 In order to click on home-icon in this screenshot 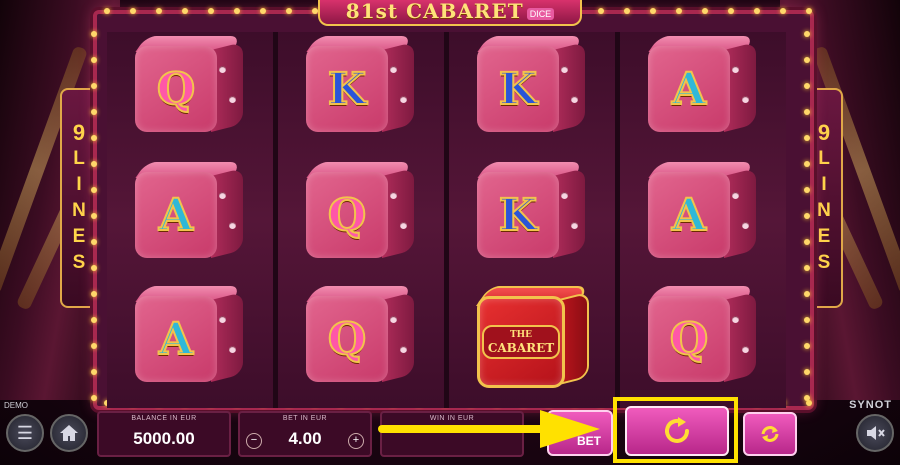, I will do `click(69, 433)`.